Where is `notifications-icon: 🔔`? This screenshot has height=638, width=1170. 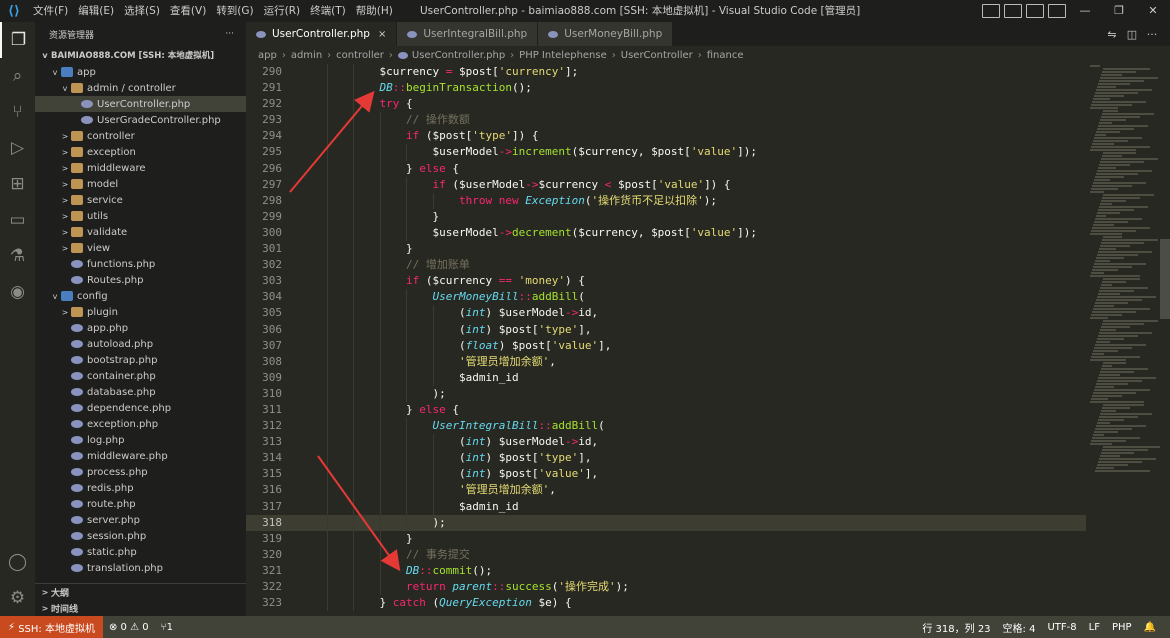
notifications-icon: 🔔 is located at coordinates (1150, 627).